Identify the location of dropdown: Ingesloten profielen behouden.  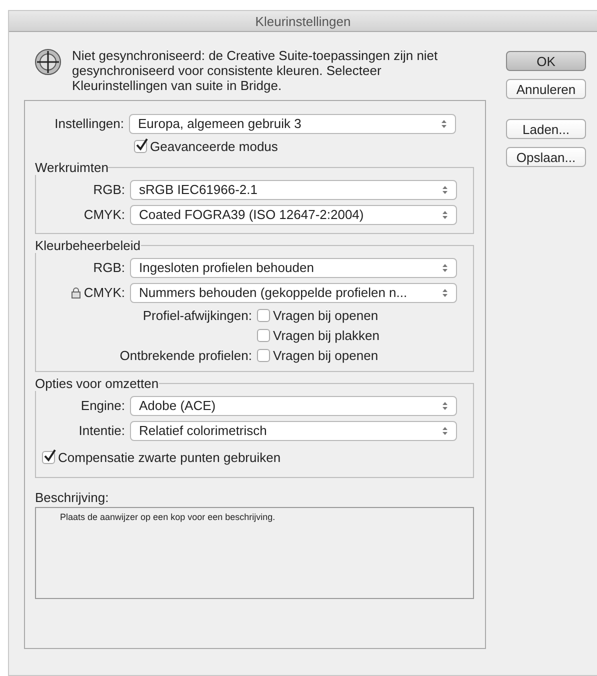
(293, 268).